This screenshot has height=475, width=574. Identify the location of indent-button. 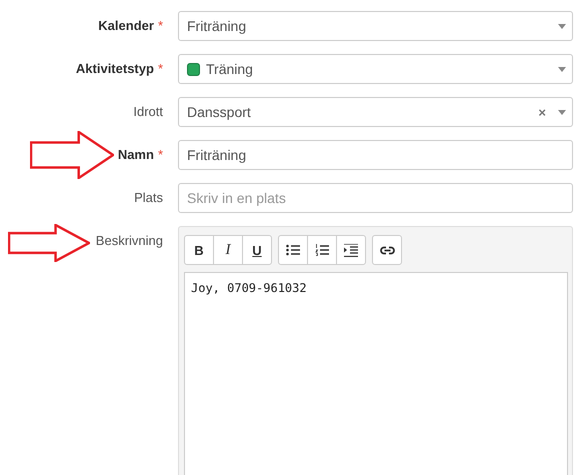
(351, 250).